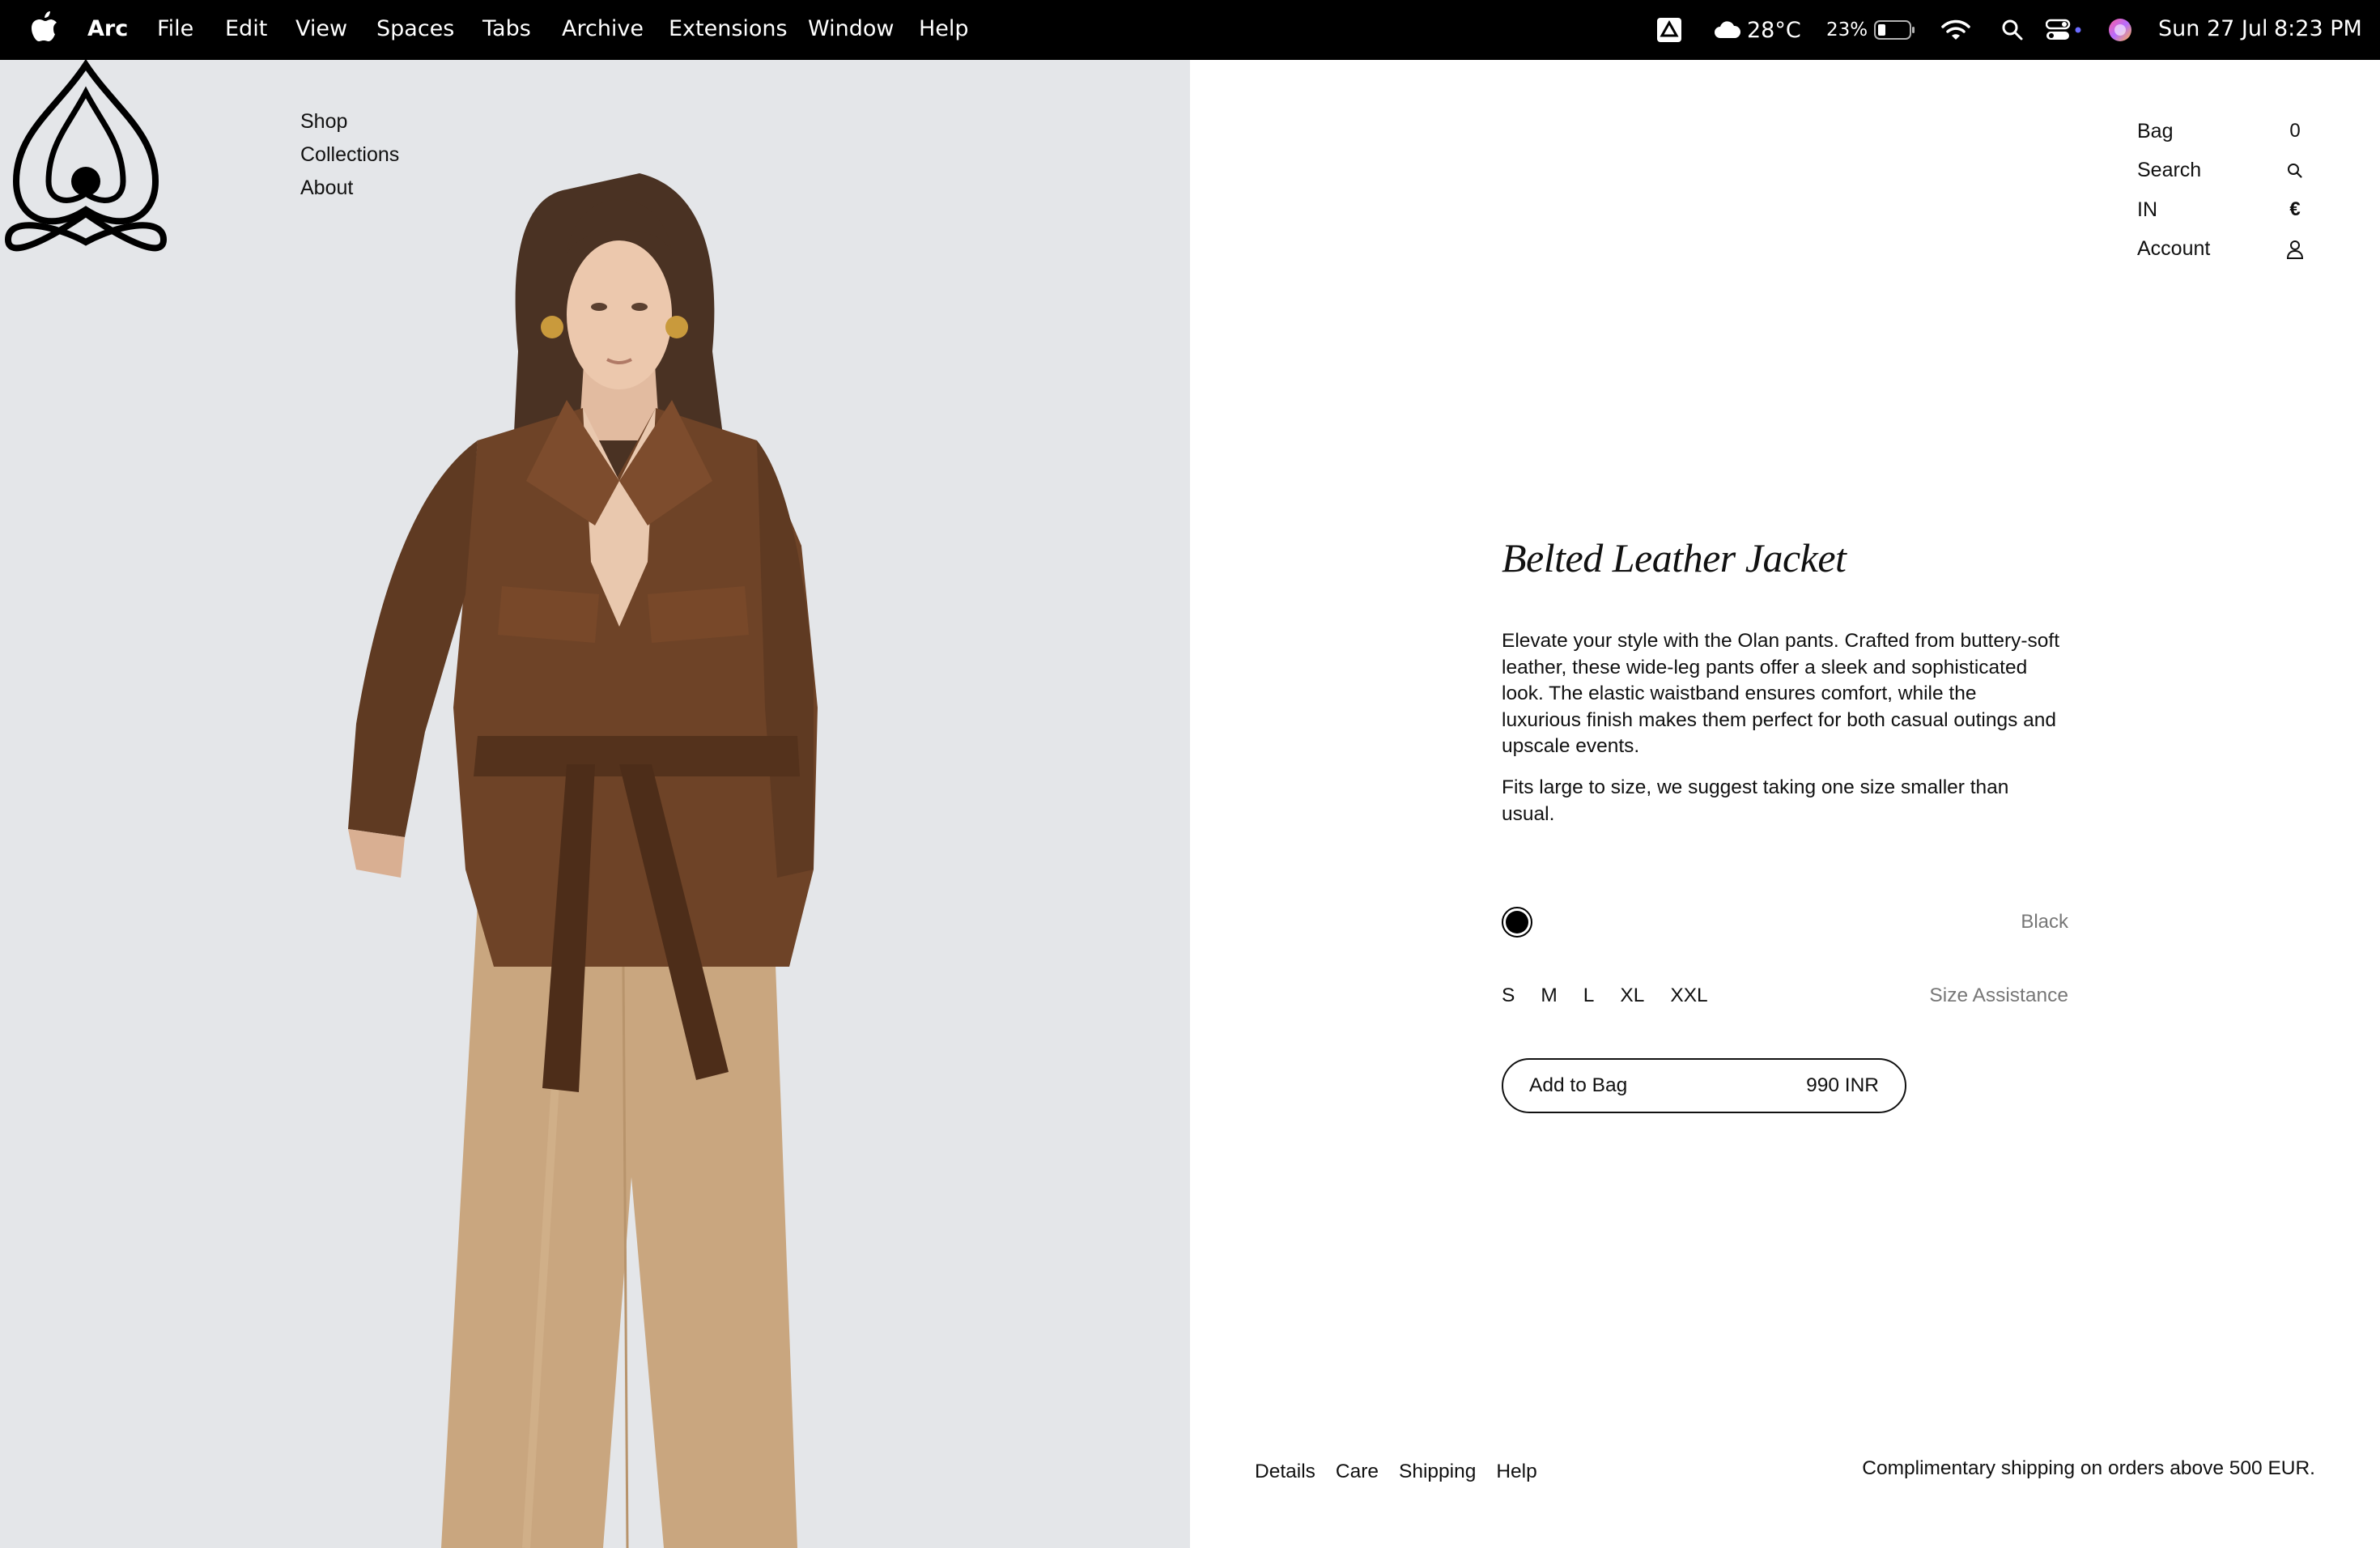 The height and width of the screenshot is (1548, 2380). What do you see at coordinates (321, 29) in the screenshot?
I see `menu-view: View` at bounding box center [321, 29].